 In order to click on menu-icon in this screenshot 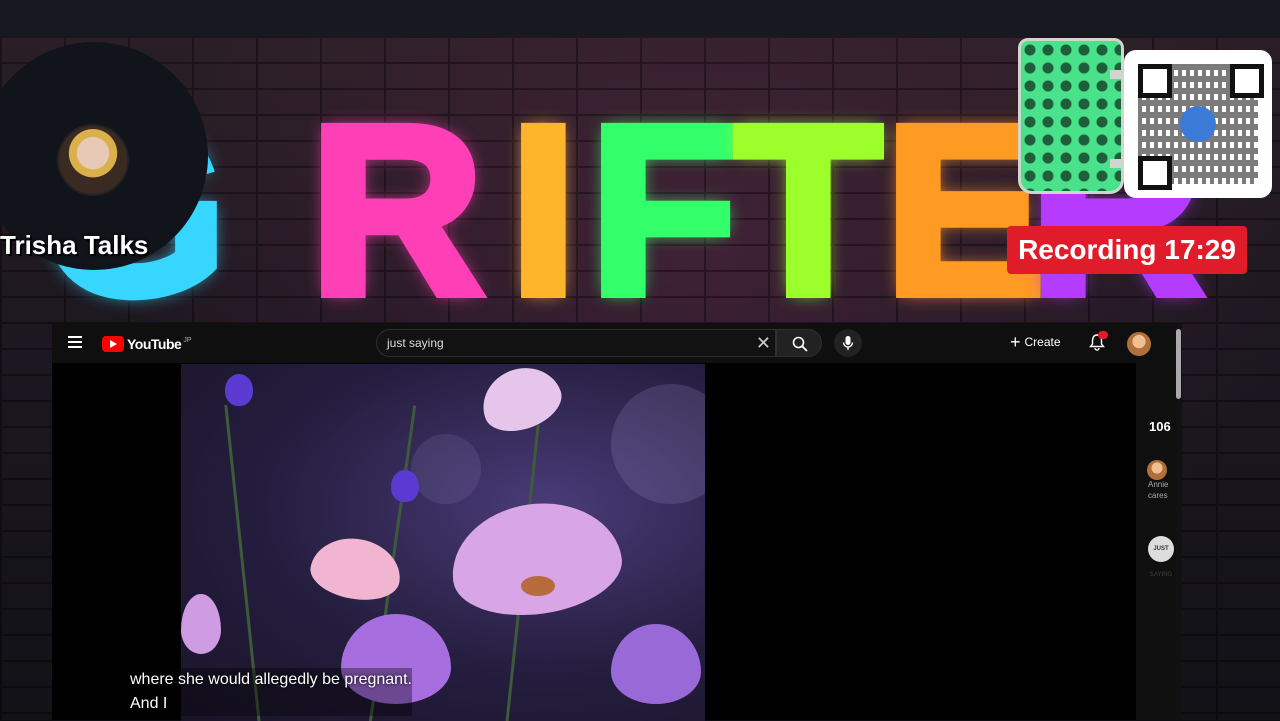, I will do `click(75, 342)`.